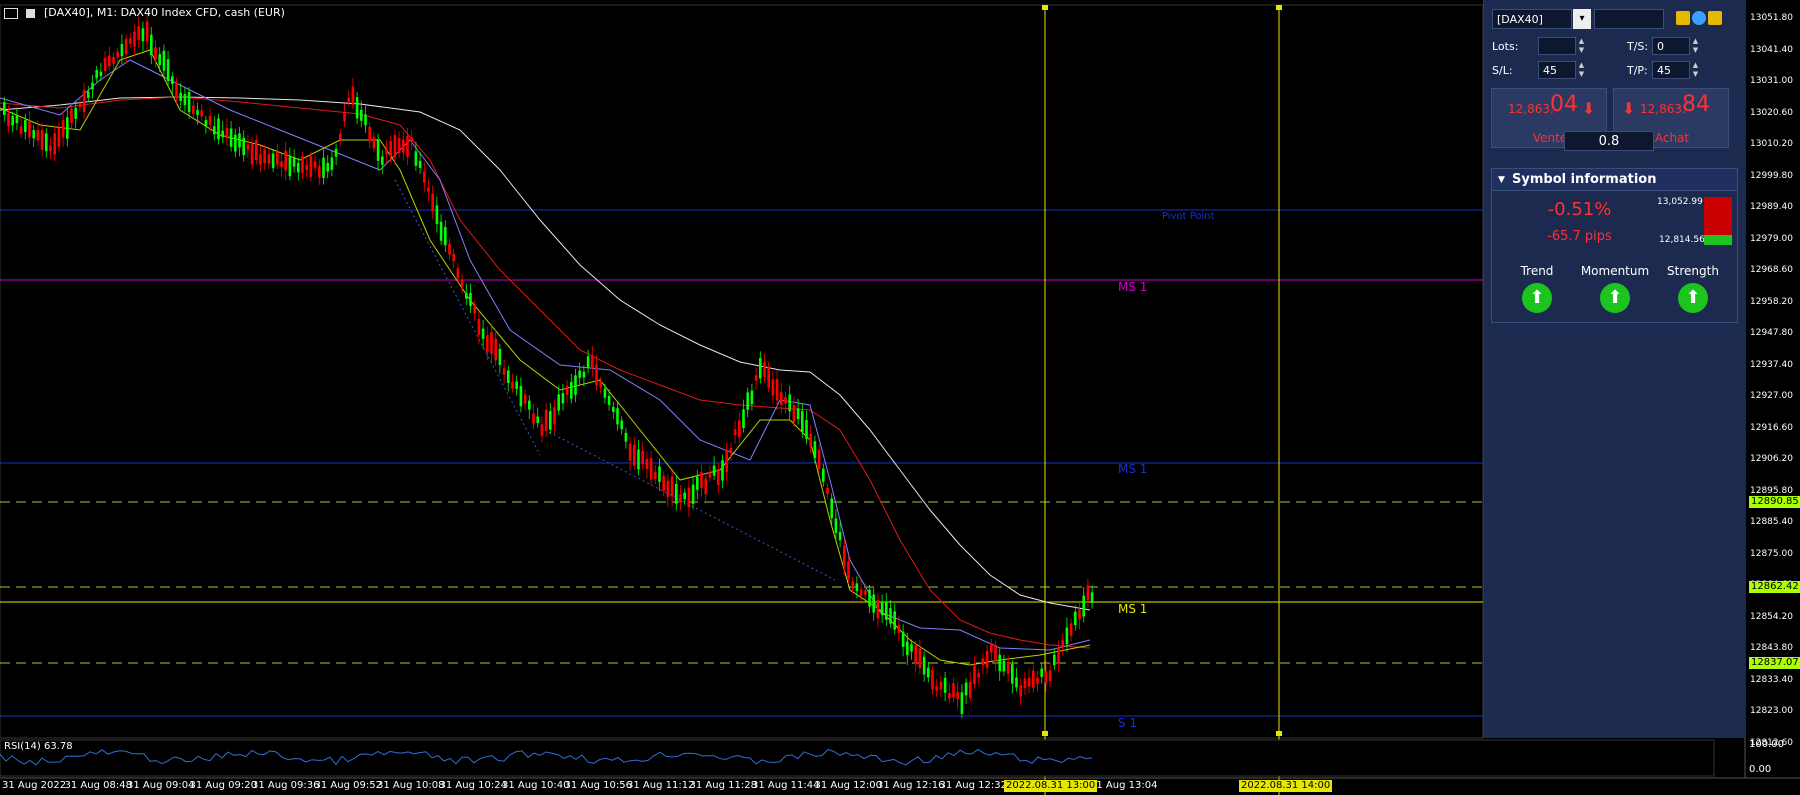 The height and width of the screenshot is (795, 1800). Describe the element at coordinates (1557, 46) in the screenshot. I see `lots-input` at that location.